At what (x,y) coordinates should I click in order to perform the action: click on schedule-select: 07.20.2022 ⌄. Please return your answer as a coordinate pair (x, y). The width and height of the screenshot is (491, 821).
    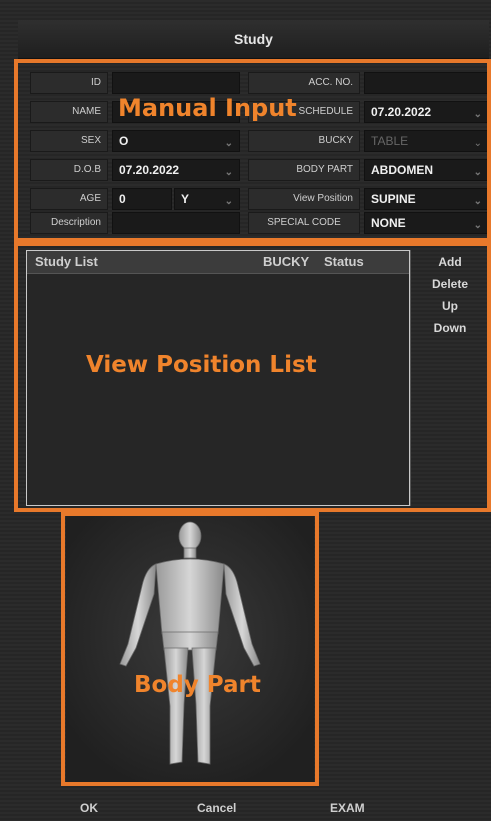
    Looking at the image, I should click on (426, 112).